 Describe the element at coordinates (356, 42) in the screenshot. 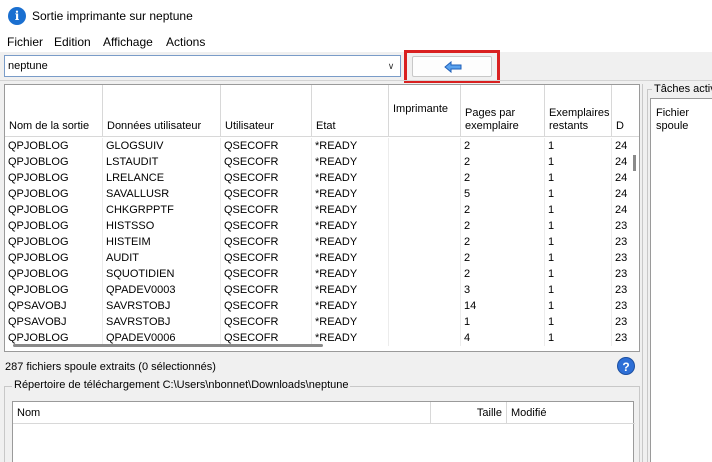

I see `menu-bar: Fichier Edition Affichage Actions` at that location.